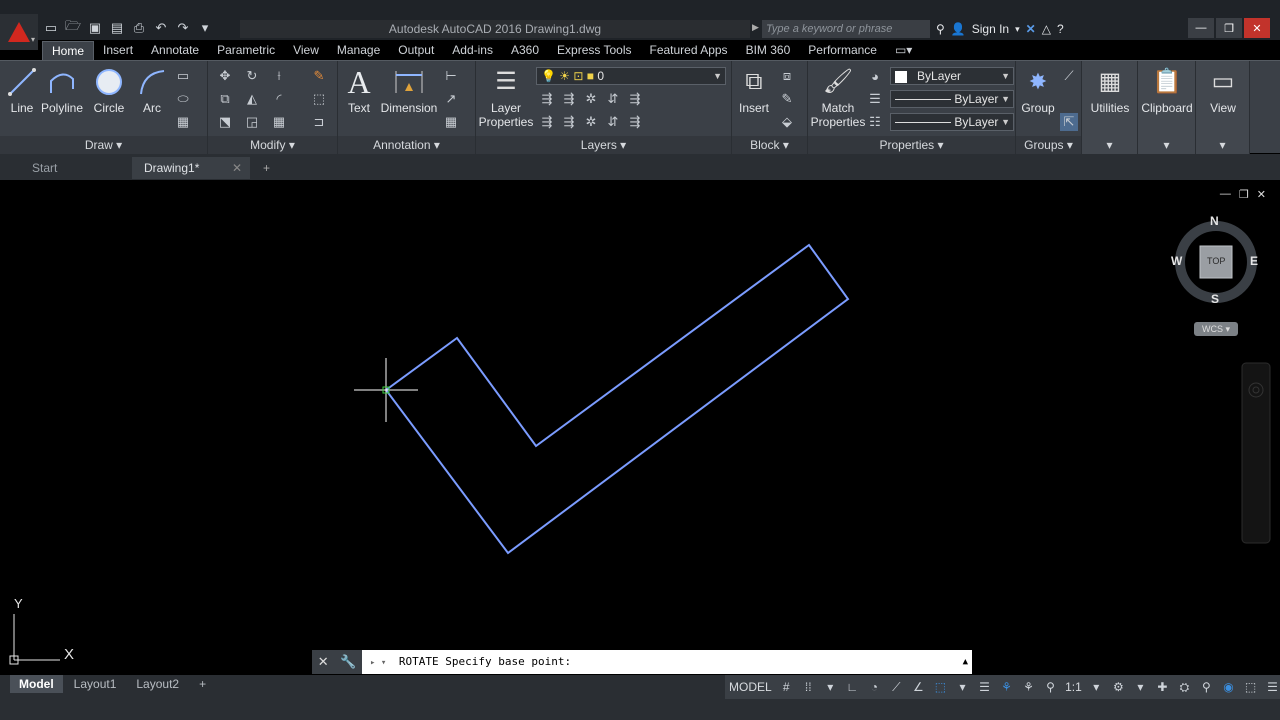 Image resolution: width=1280 pixels, height=720 pixels. Describe the element at coordinates (225, 122) in the screenshot. I see `stretch-icon: ⬔` at that location.